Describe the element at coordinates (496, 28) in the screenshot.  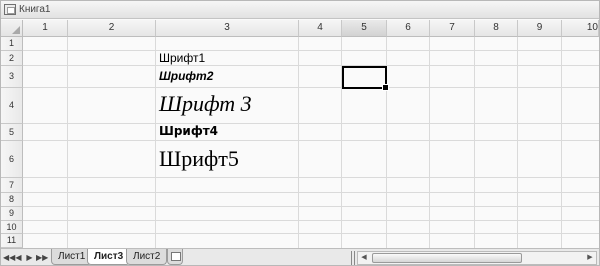
I see `column-header-8: 8` at that location.